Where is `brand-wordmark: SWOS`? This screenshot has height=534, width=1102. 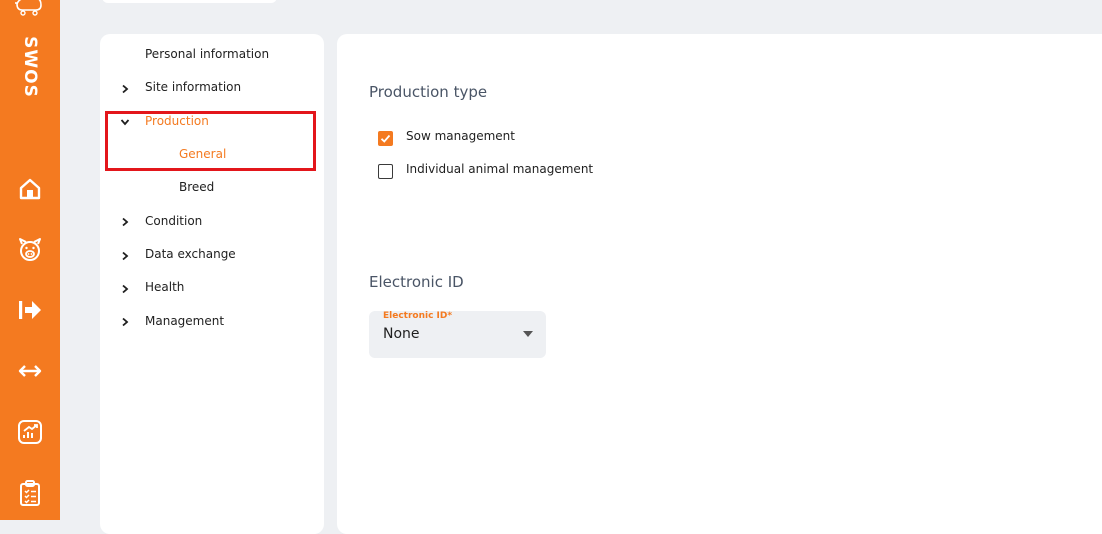 brand-wordmark: SWOS is located at coordinates (30, 67).